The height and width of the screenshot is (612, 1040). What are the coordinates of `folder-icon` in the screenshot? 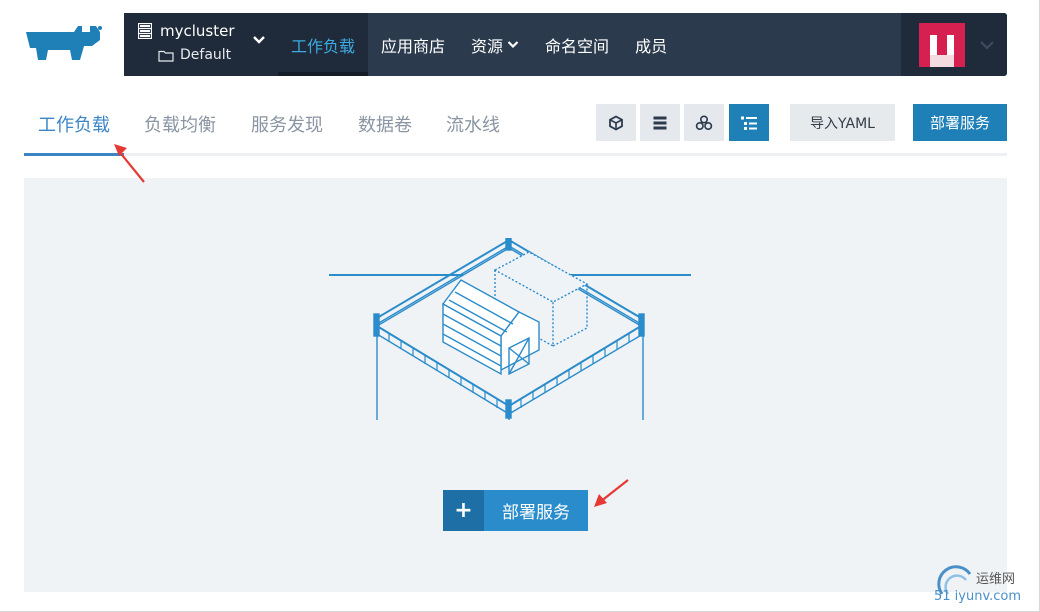 It's located at (166, 56).